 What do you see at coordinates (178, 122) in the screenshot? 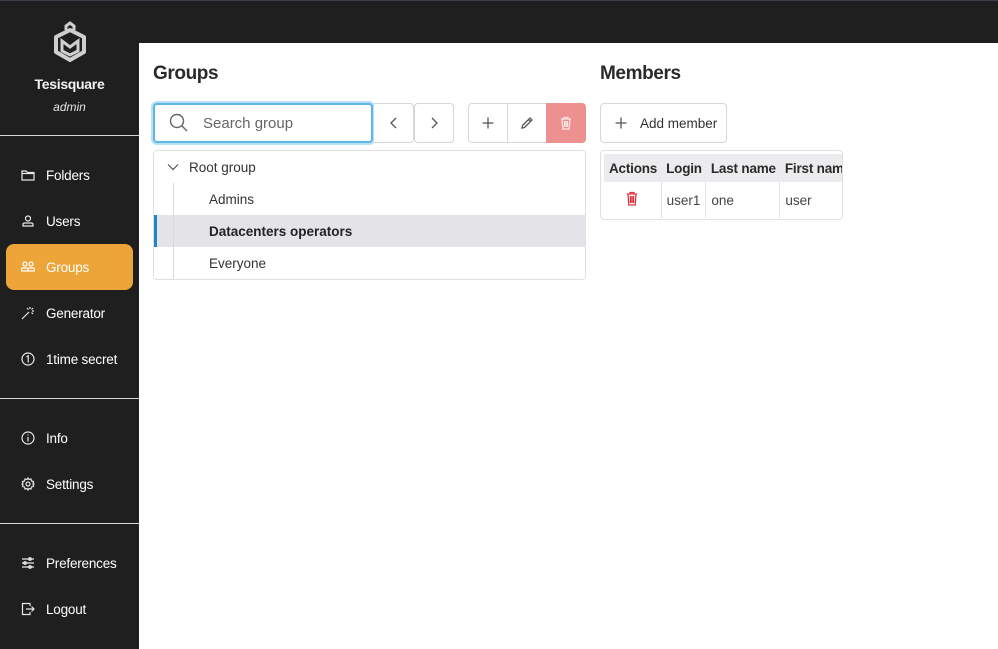
I see `search-icon` at bounding box center [178, 122].